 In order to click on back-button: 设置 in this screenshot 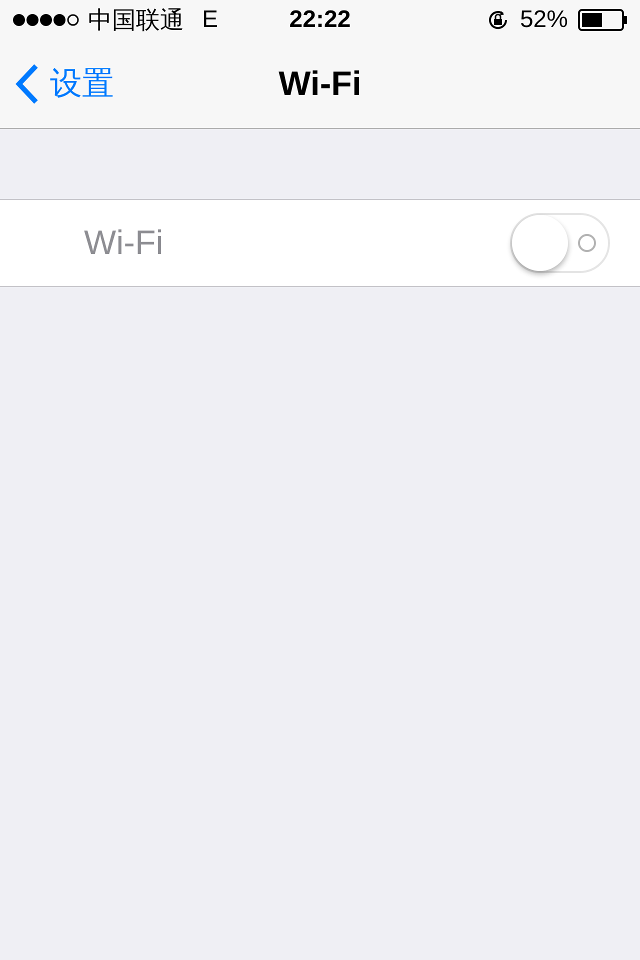, I will do `click(57, 84)`.